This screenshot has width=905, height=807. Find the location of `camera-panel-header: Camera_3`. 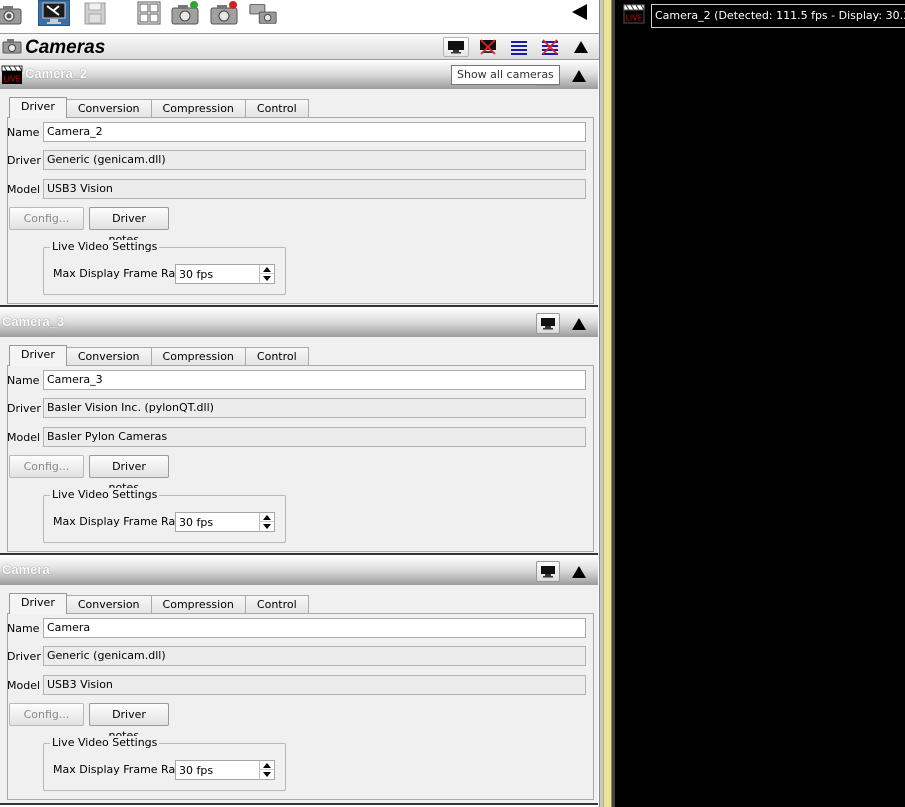

camera-panel-header: Camera_3 is located at coordinates (299, 323).